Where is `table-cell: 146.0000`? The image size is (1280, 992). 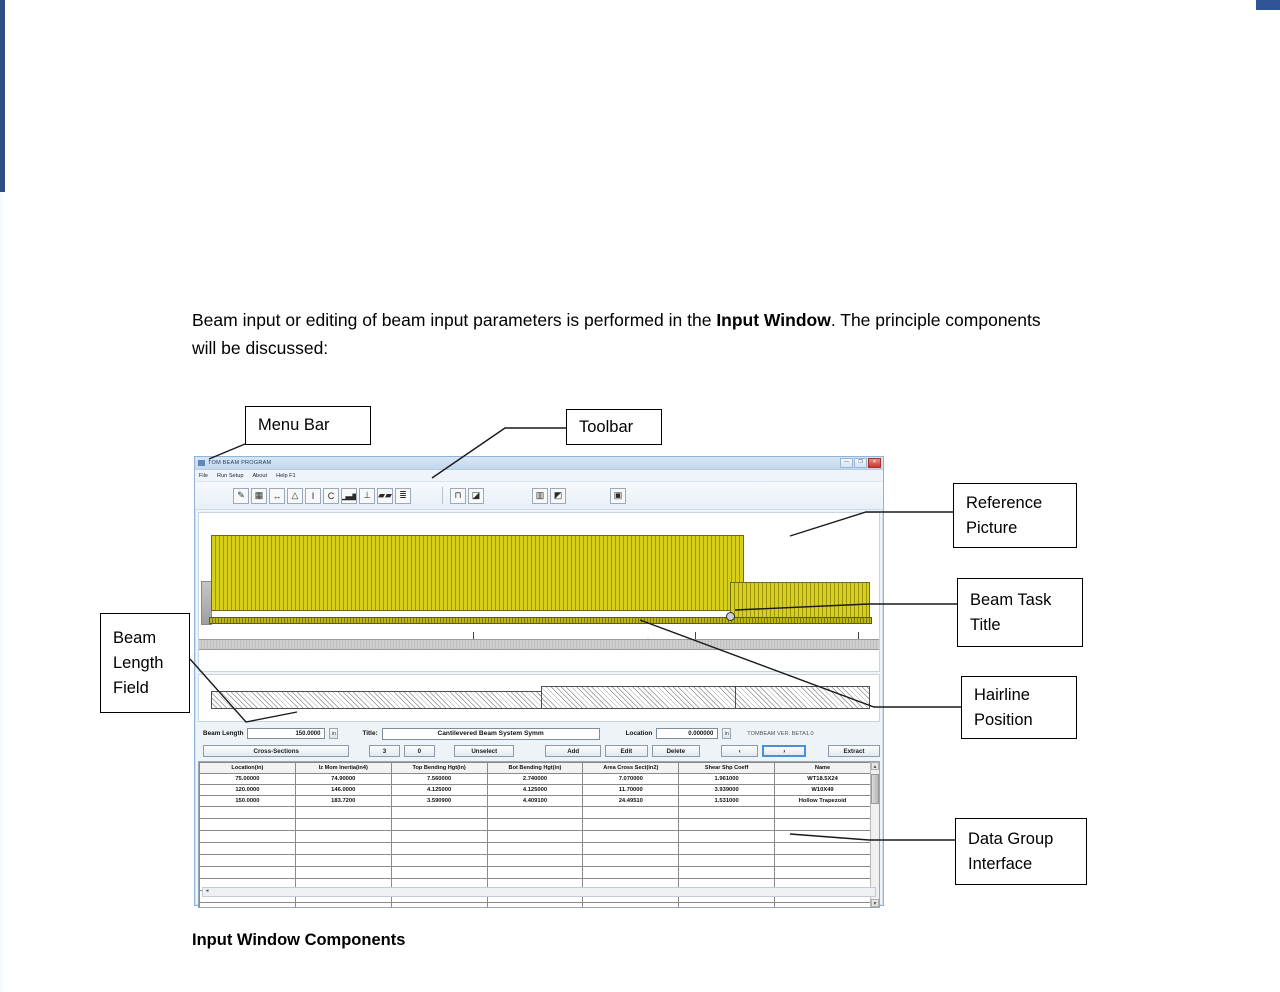 table-cell: 146.0000 is located at coordinates (343, 790).